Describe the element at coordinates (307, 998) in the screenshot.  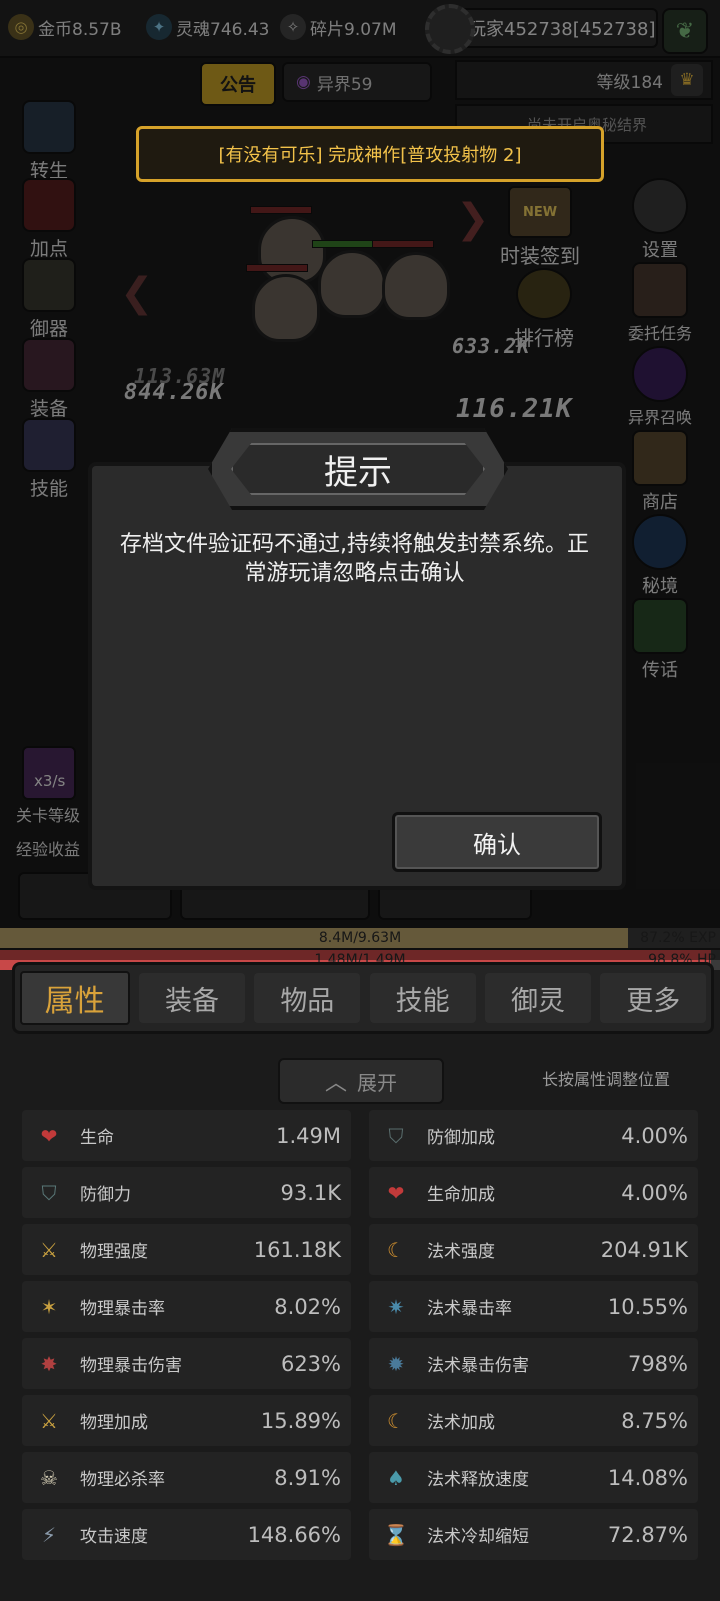
I see `tab-items: 物品` at that location.